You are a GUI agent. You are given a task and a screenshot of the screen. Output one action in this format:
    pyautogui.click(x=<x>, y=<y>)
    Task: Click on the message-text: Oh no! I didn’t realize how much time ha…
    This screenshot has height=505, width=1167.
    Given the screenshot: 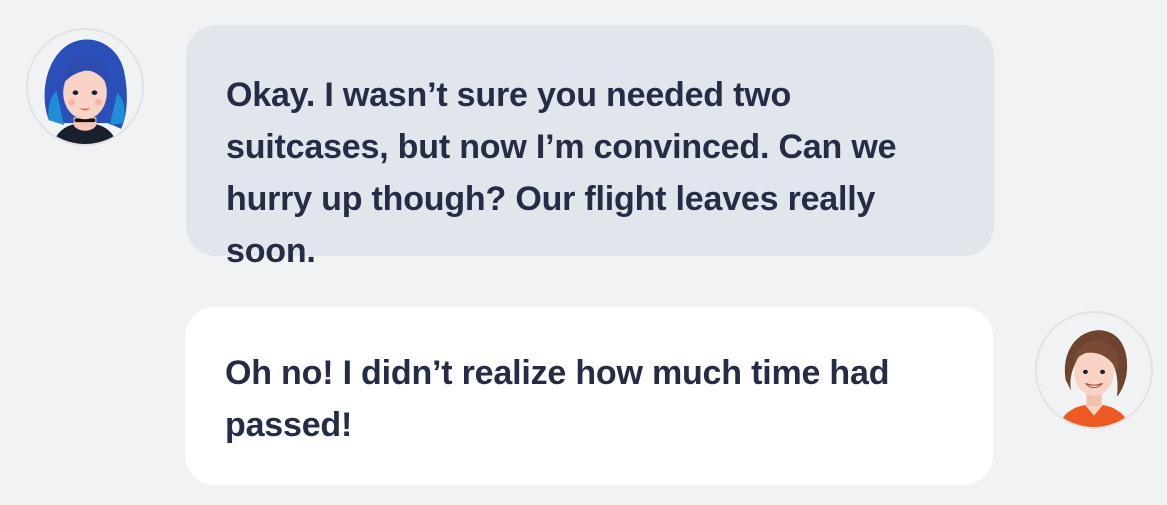 What is the action you would take?
    pyautogui.click(x=557, y=399)
    